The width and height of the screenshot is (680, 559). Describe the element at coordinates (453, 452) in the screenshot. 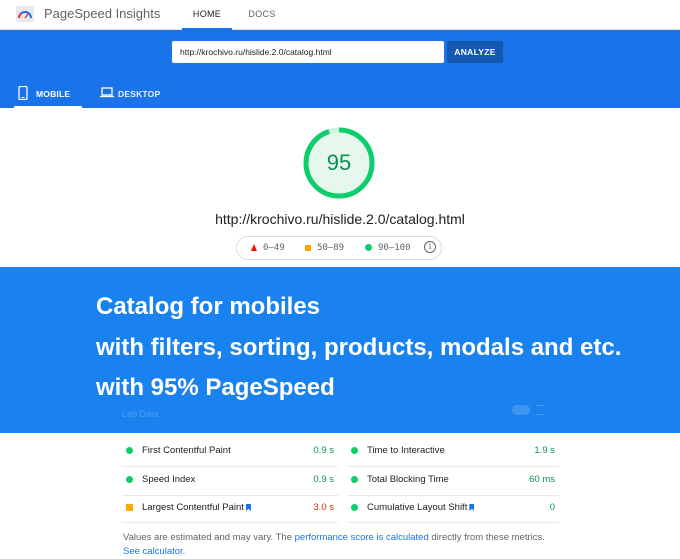

I see `metric-time-to-interactive: Time to Interactive 1.9 s` at that location.